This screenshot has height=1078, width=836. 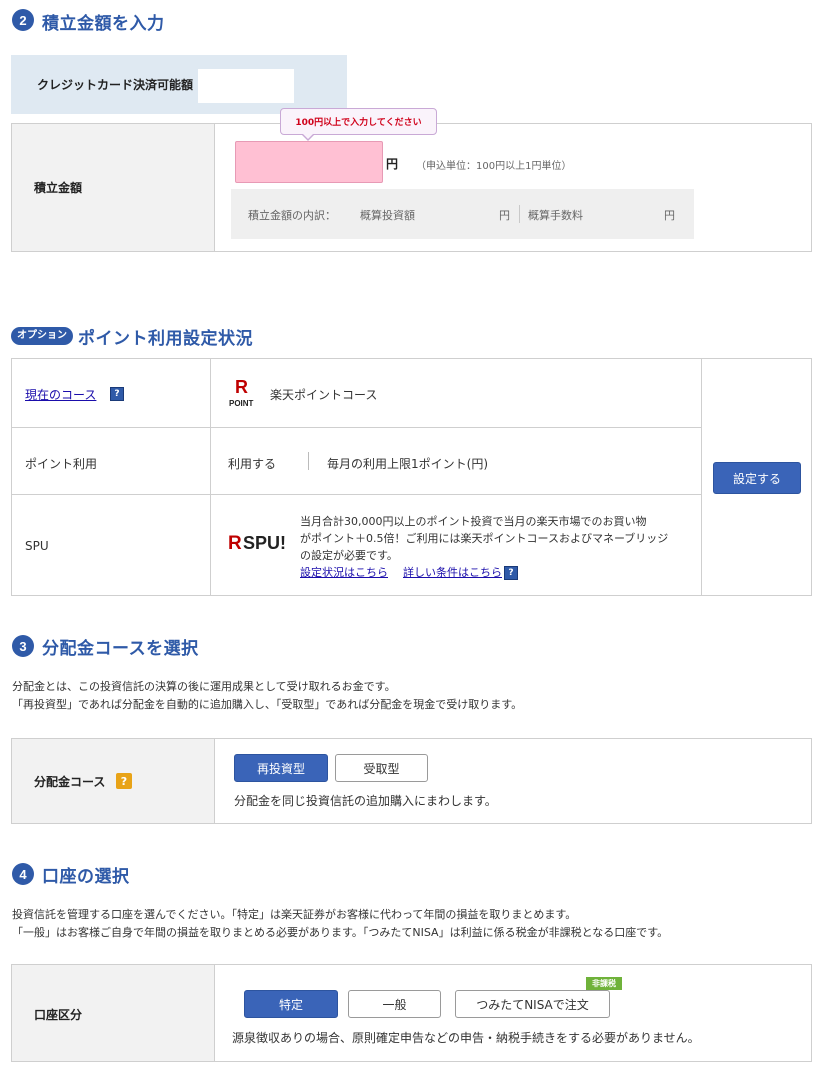 What do you see at coordinates (308, 461) in the screenshot?
I see `point-divider` at bounding box center [308, 461].